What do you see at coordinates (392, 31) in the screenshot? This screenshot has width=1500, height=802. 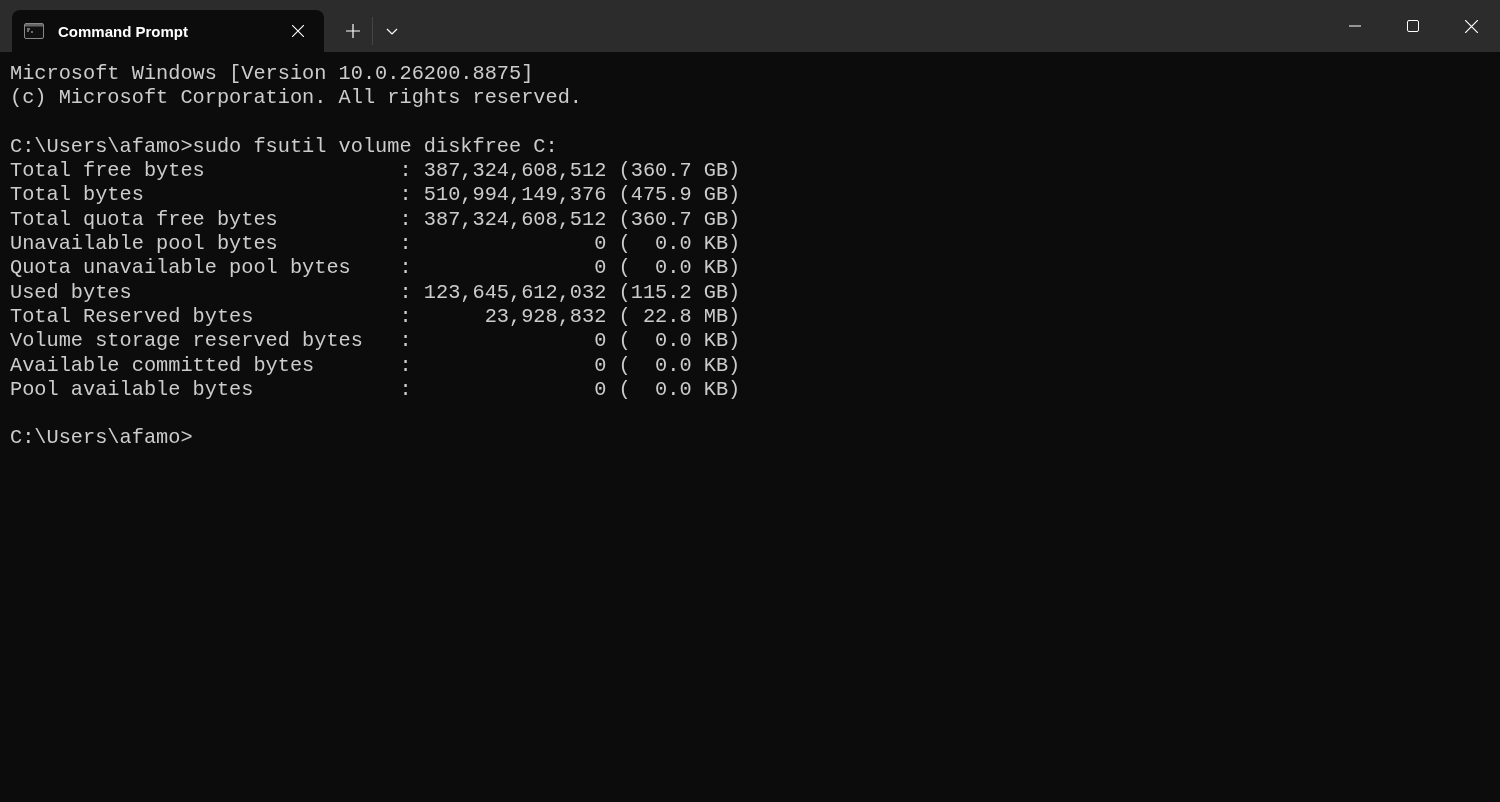 I see `caret-icon` at bounding box center [392, 31].